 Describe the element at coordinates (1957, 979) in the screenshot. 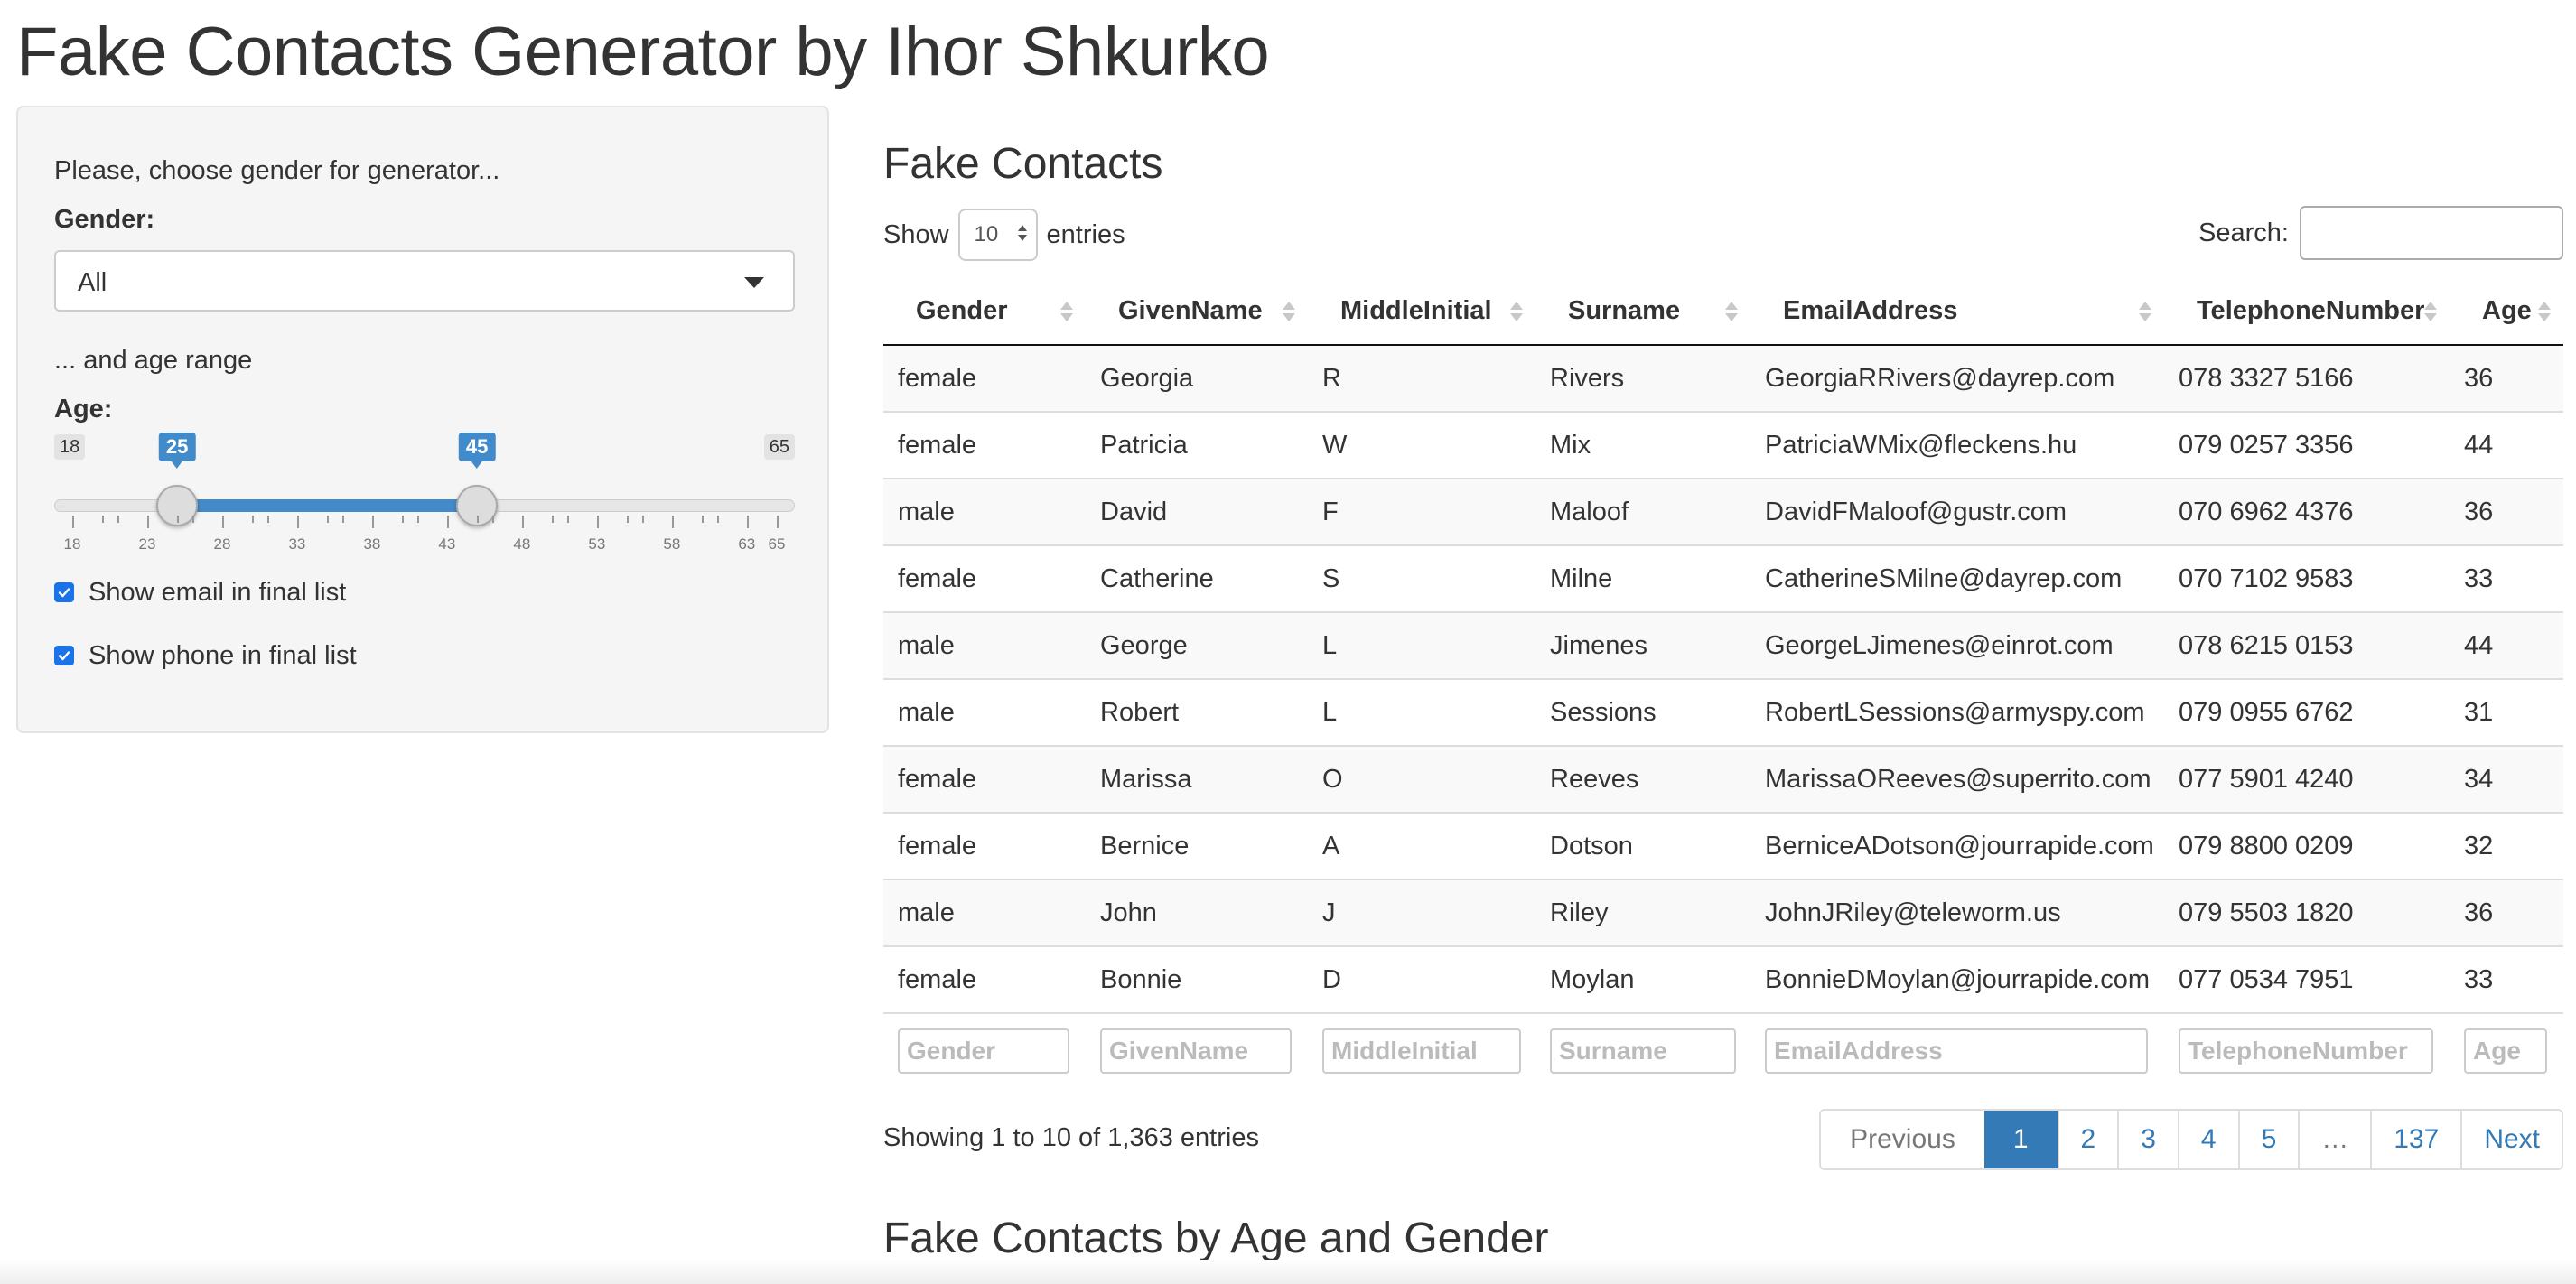

I see `table-cell: BonnieDMoylan@jourrapide.com` at that location.